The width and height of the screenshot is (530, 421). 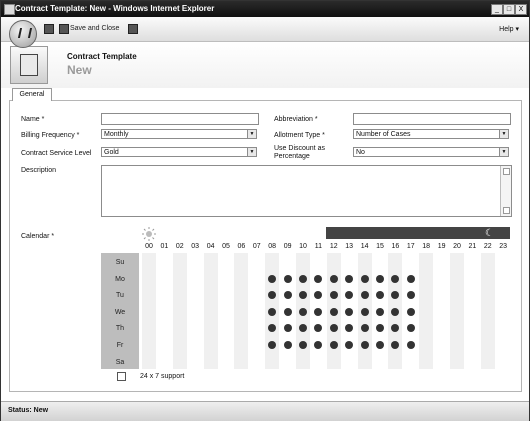 I want to click on hour-label-17: 17, so click(x=410, y=246).